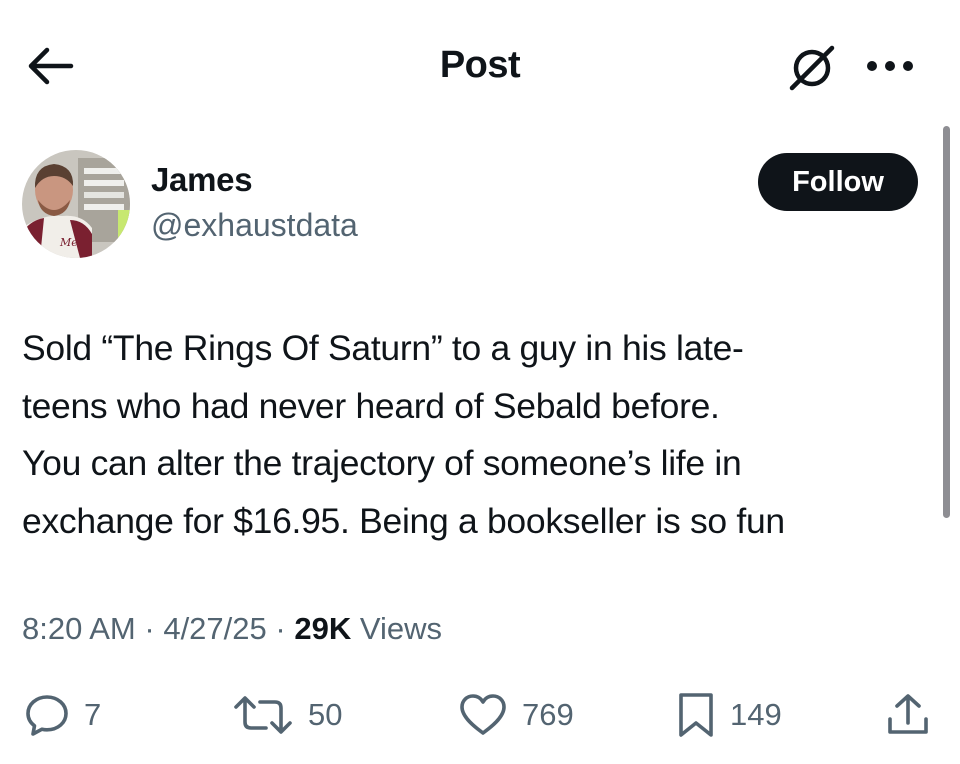  What do you see at coordinates (696, 715) in the screenshot?
I see `bookmark-icon` at bounding box center [696, 715].